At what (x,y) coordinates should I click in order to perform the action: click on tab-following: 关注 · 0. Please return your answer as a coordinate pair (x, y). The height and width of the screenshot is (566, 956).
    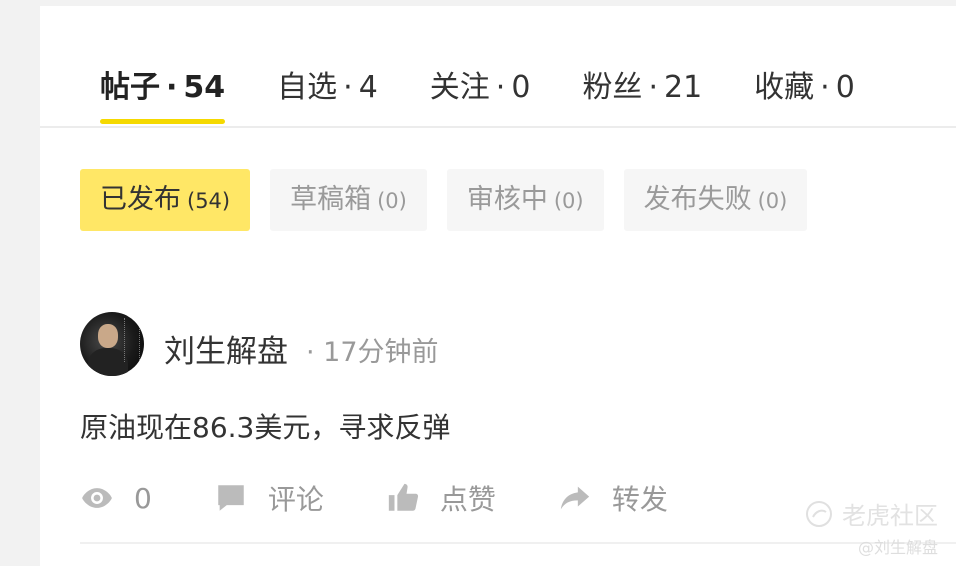
    Looking at the image, I should click on (480, 88).